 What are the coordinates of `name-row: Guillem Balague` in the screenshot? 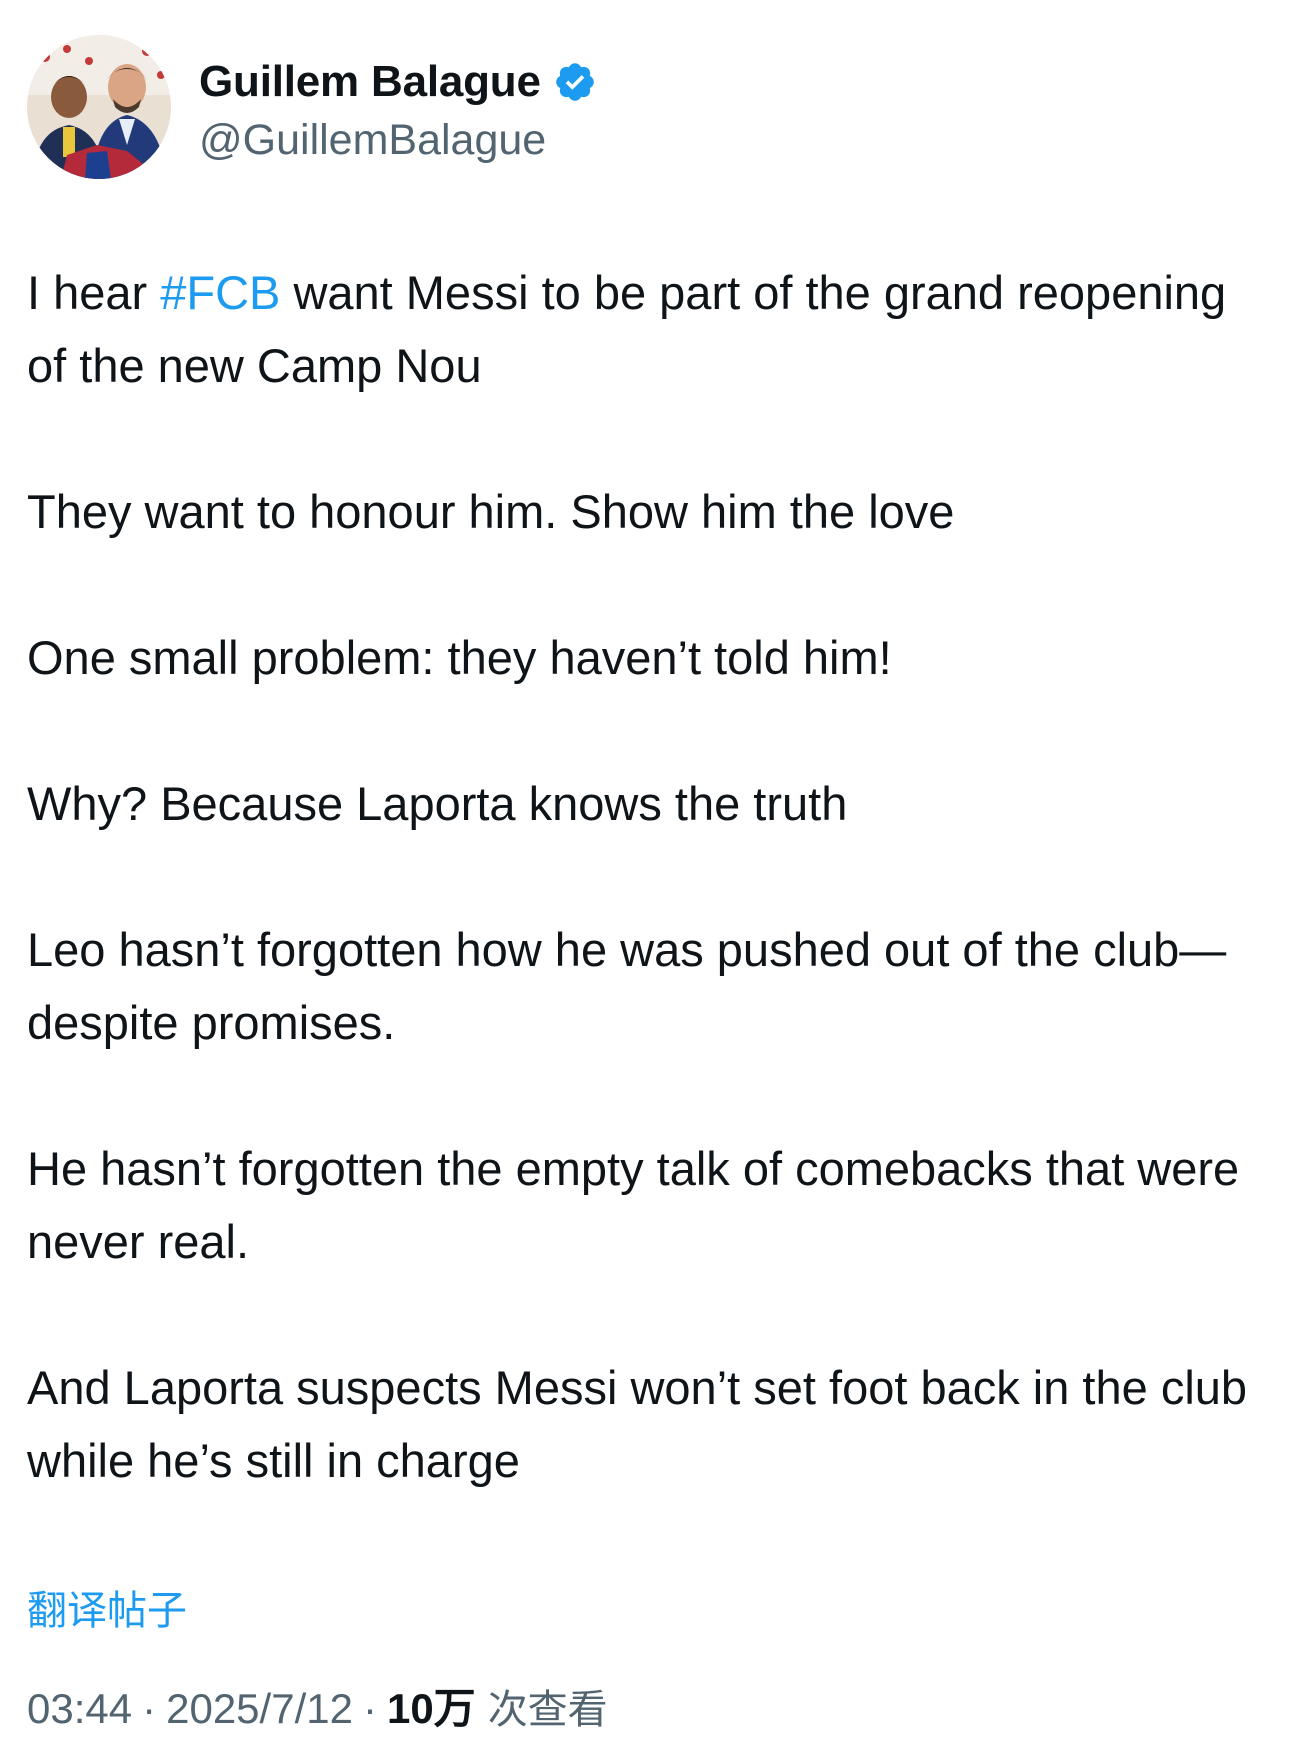 It's located at (398, 82).